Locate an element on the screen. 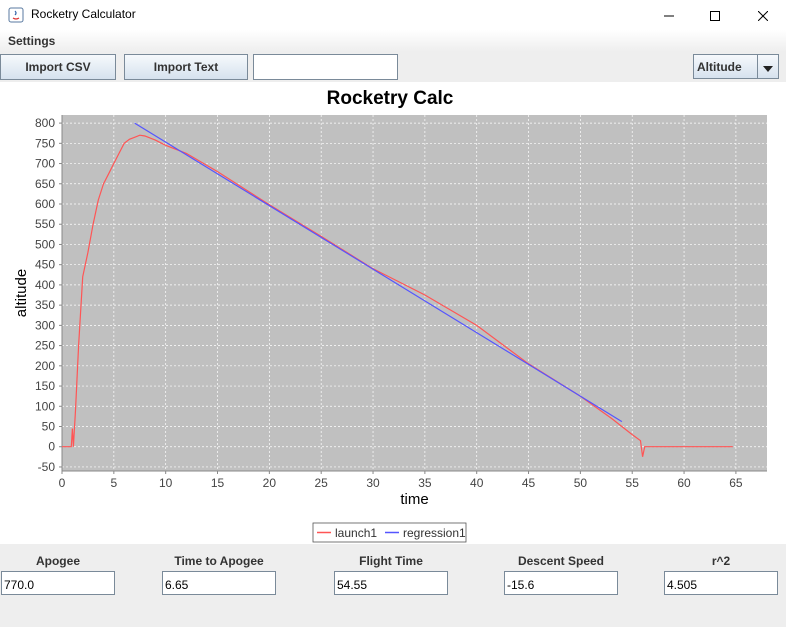 This screenshot has height=627, width=786. legend-label-launch1: launch1 is located at coordinates (356, 533).